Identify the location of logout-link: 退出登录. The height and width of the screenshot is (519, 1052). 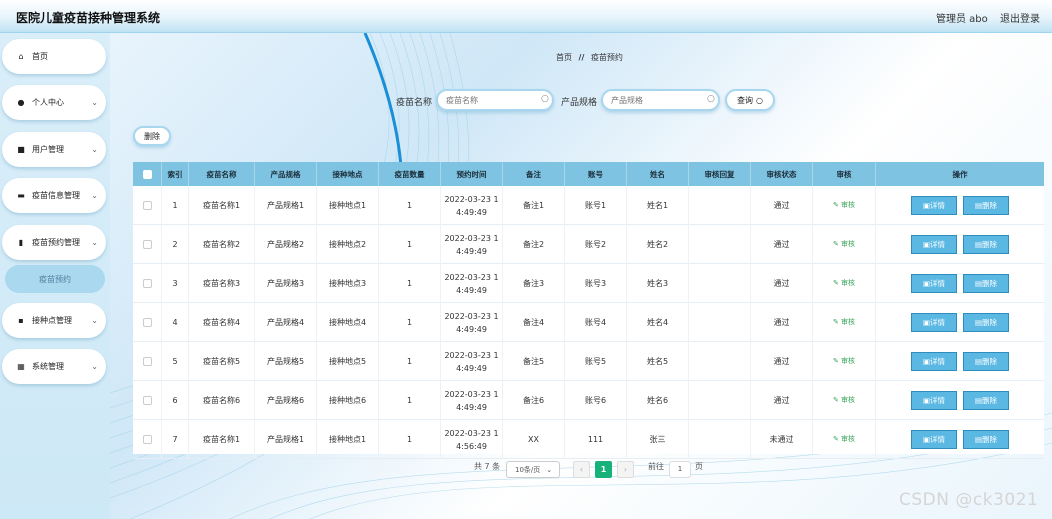
(1020, 17).